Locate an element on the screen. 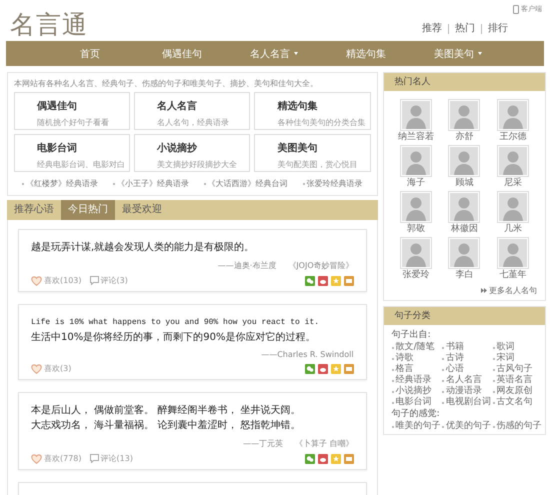 The height and width of the screenshot is (495, 550). category-label: 经典语录 is located at coordinates (414, 380).